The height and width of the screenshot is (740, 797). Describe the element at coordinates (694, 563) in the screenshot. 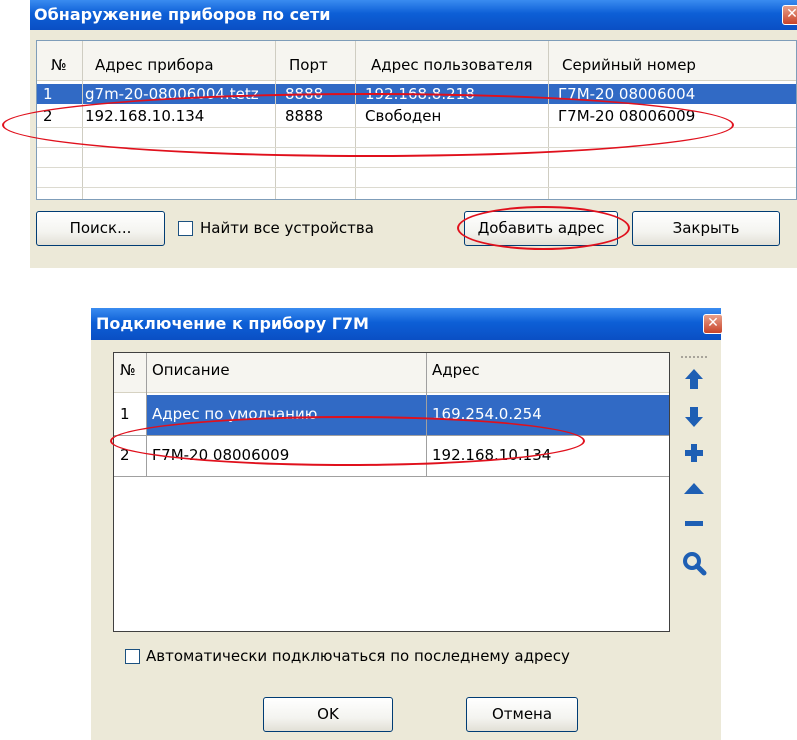

I see `magnifier-icon` at that location.